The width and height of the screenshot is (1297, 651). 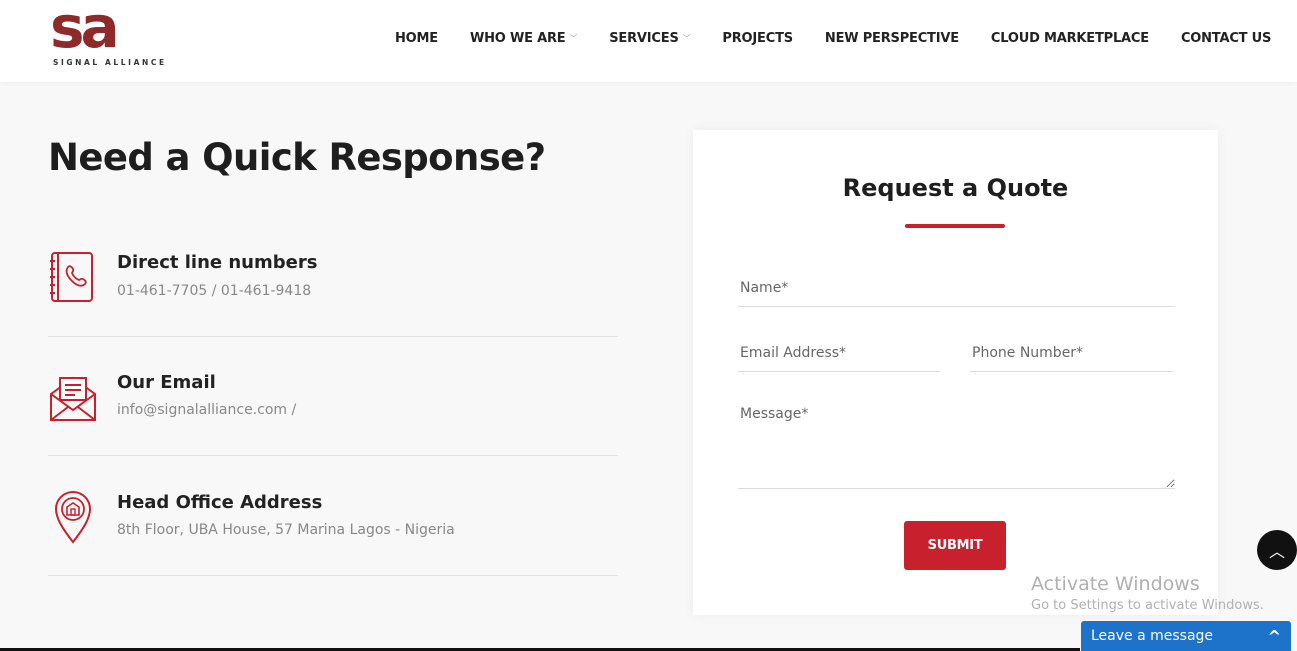 I want to click on nav-label: WHO WE ARE, so click(x=517, y=38).